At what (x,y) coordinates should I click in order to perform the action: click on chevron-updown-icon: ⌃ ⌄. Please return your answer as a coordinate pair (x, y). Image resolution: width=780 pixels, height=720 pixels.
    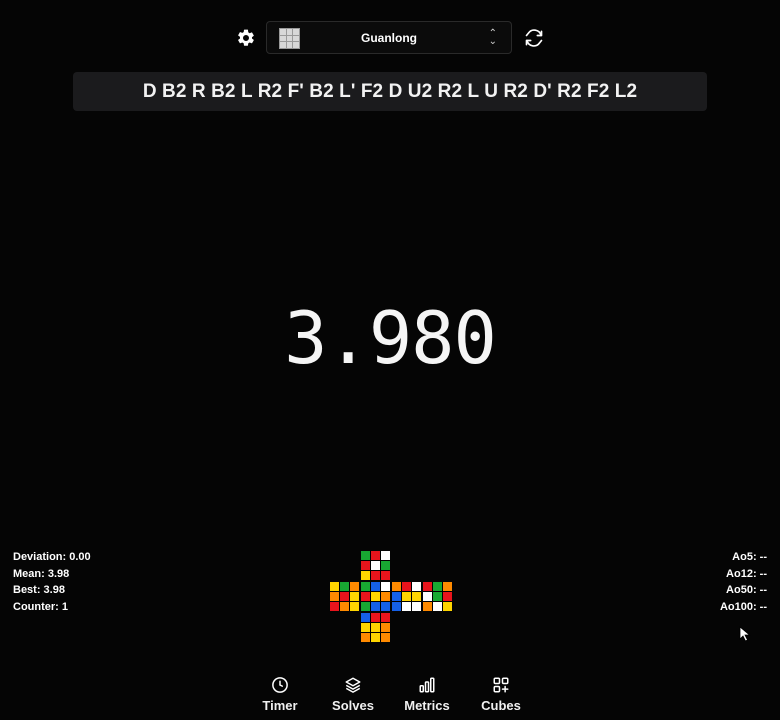
    Looking at the image, I should click on (492, 37).